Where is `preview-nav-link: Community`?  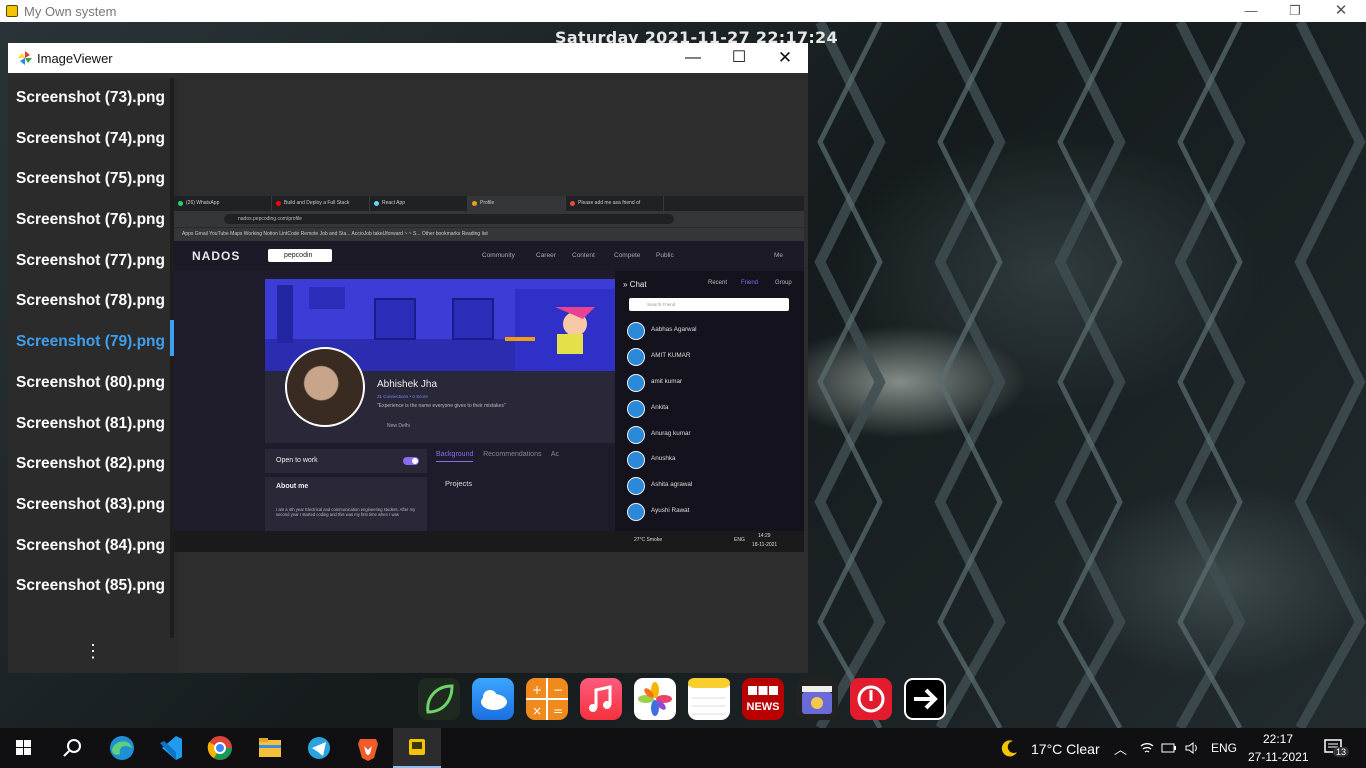 preview-nav-link: Community is located at coordinates (498, 255).